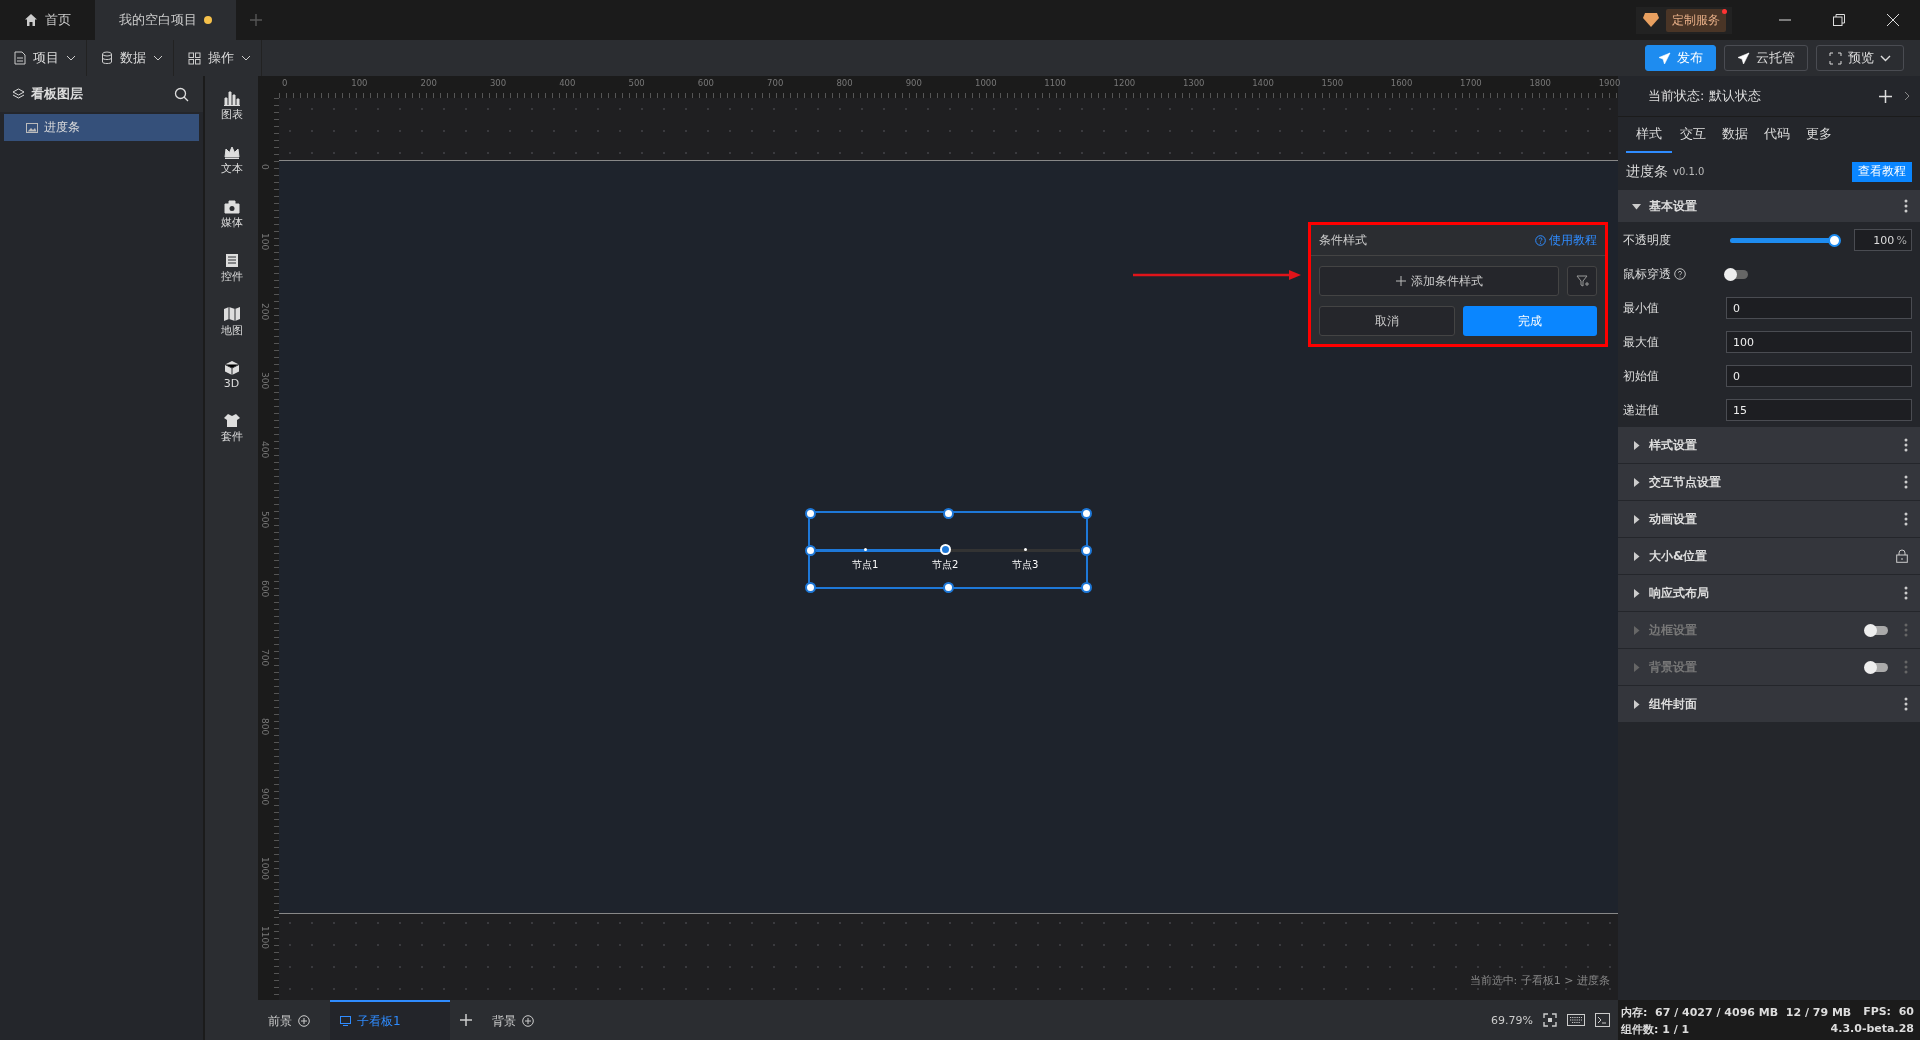 This screenshot has width=1920, height=1040. Describe the element at coordinates (1769, 206) in the screenshot. I see `section-header: 基本设置` at that location.